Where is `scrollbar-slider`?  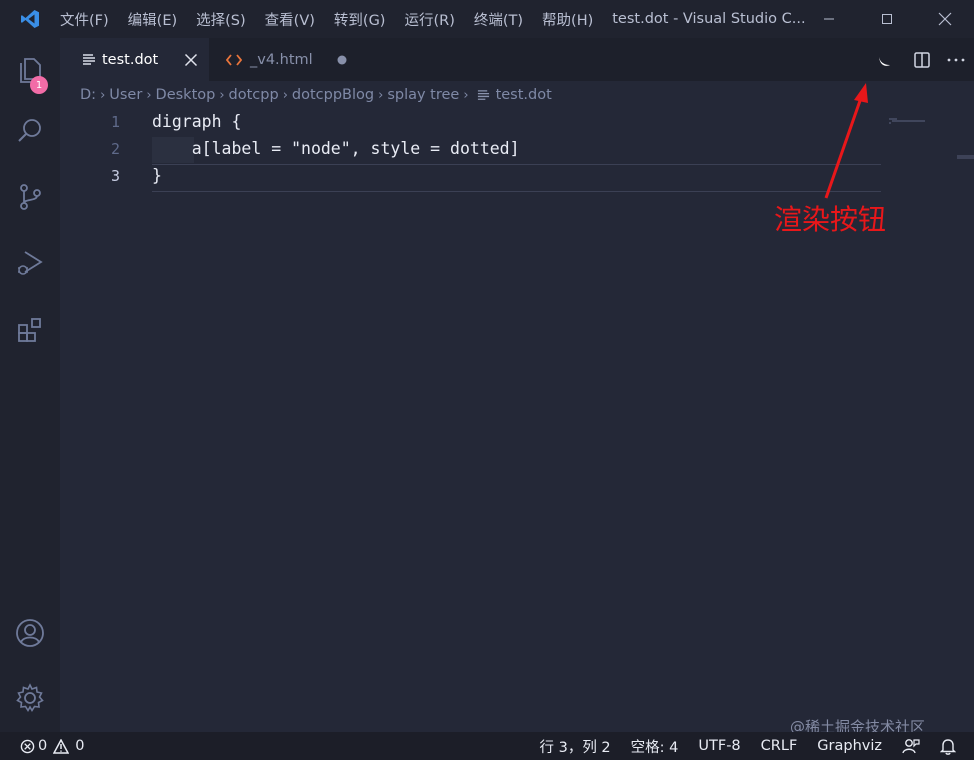
scrollbar-slider is located at coordinates (965, 157).